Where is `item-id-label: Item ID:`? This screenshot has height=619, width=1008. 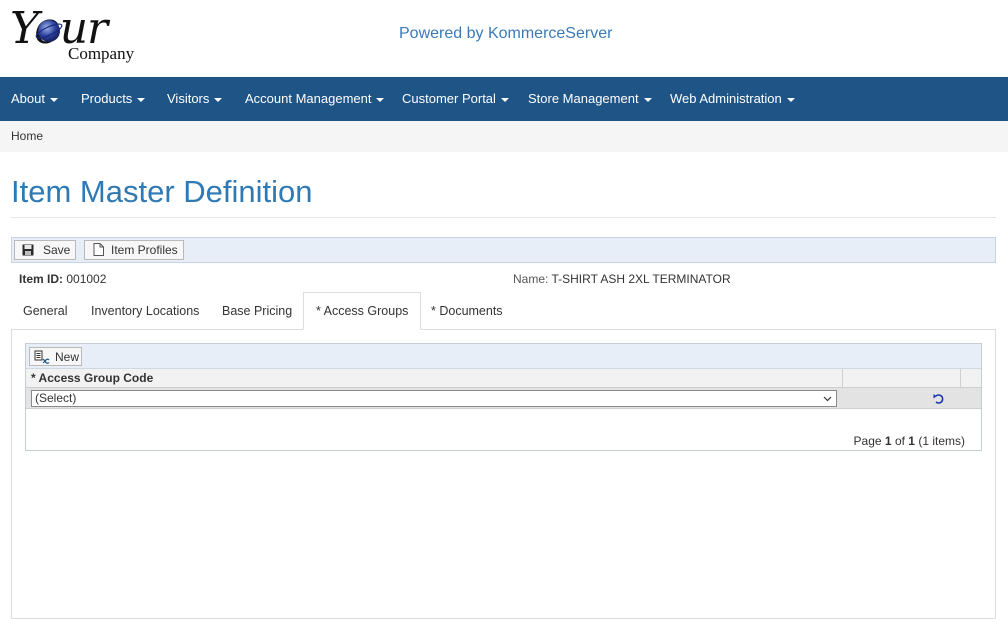
item-id-label: Item ID: is located at coordinates (41, 279).